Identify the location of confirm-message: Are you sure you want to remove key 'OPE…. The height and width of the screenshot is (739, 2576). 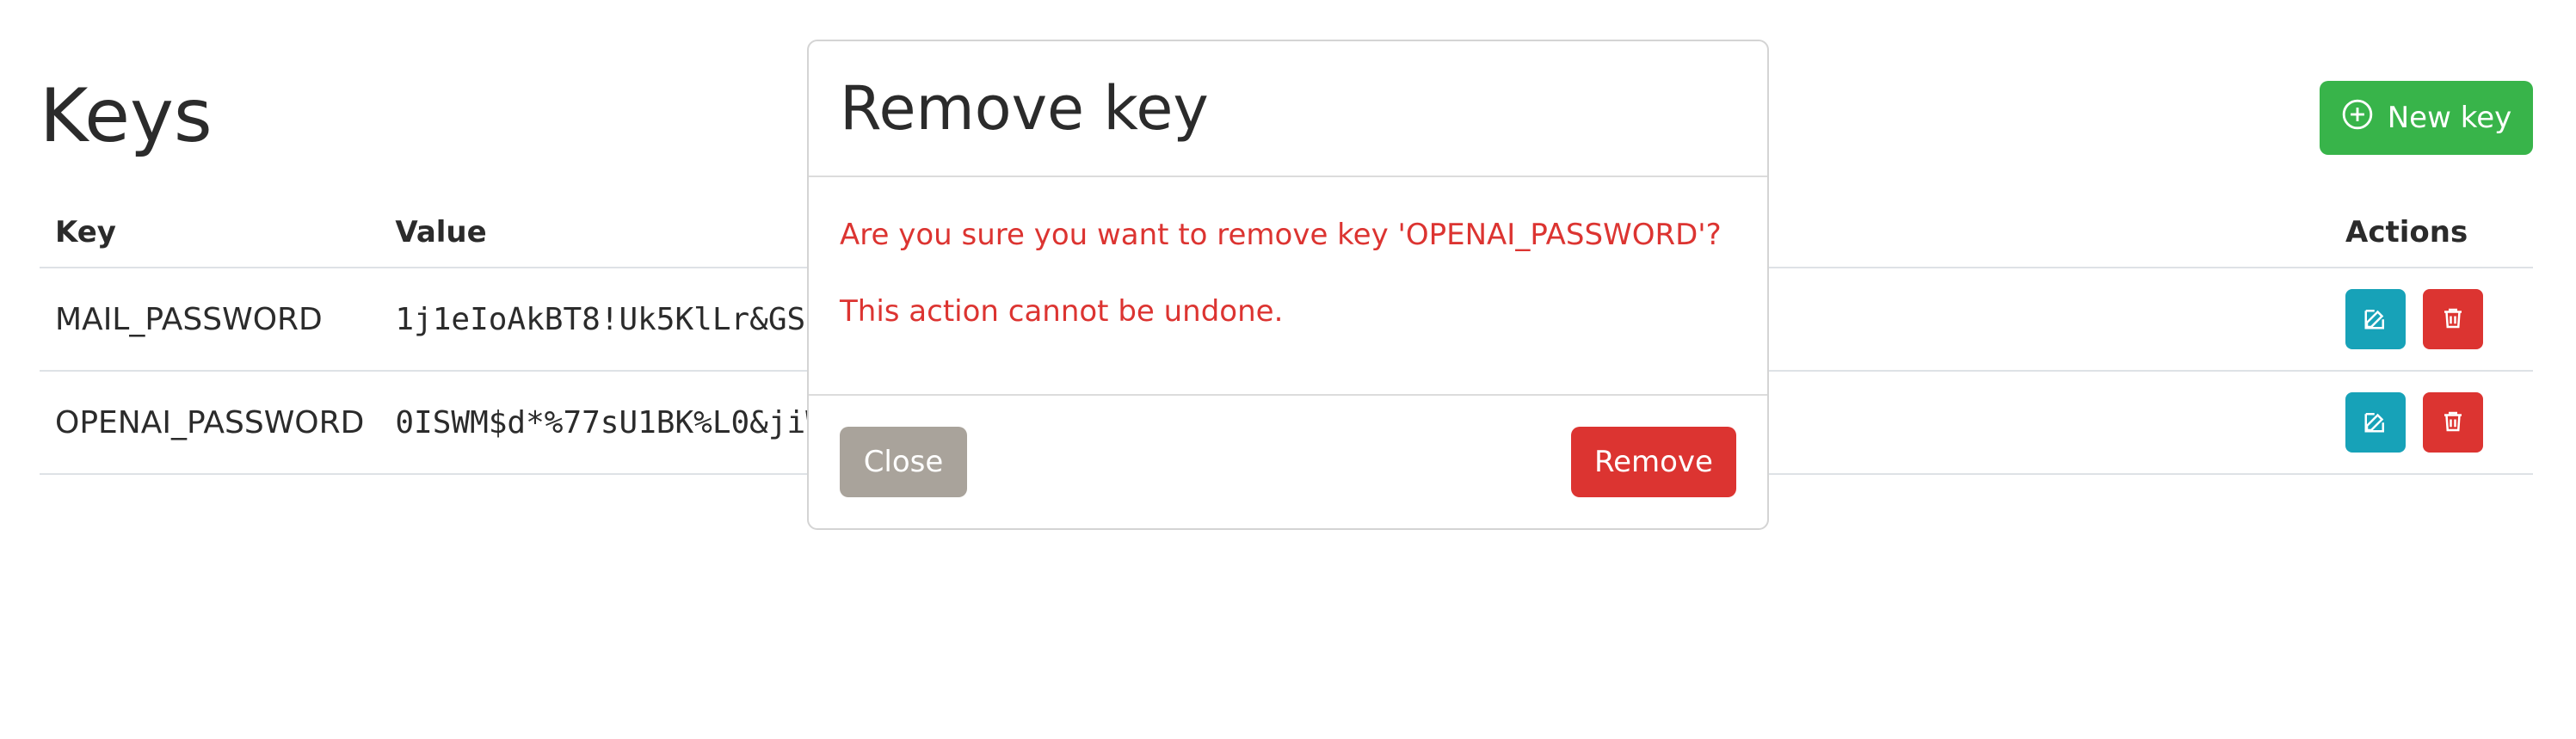
(1281, 235).